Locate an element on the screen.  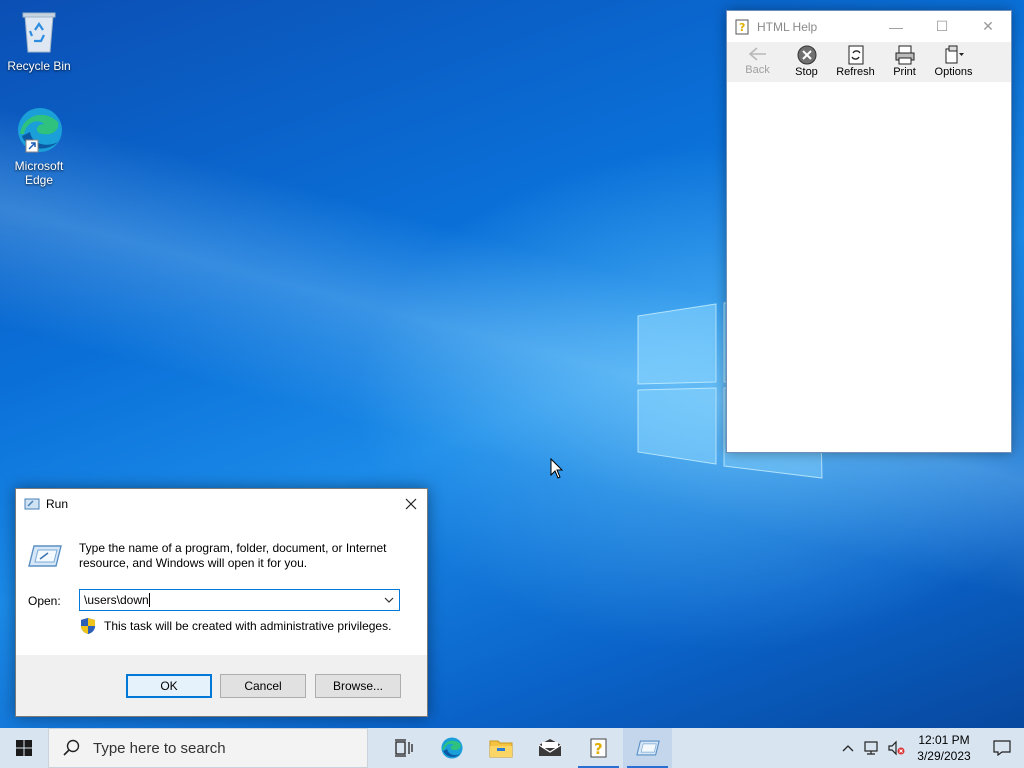
text-caret is located at coordinates (149, 600).